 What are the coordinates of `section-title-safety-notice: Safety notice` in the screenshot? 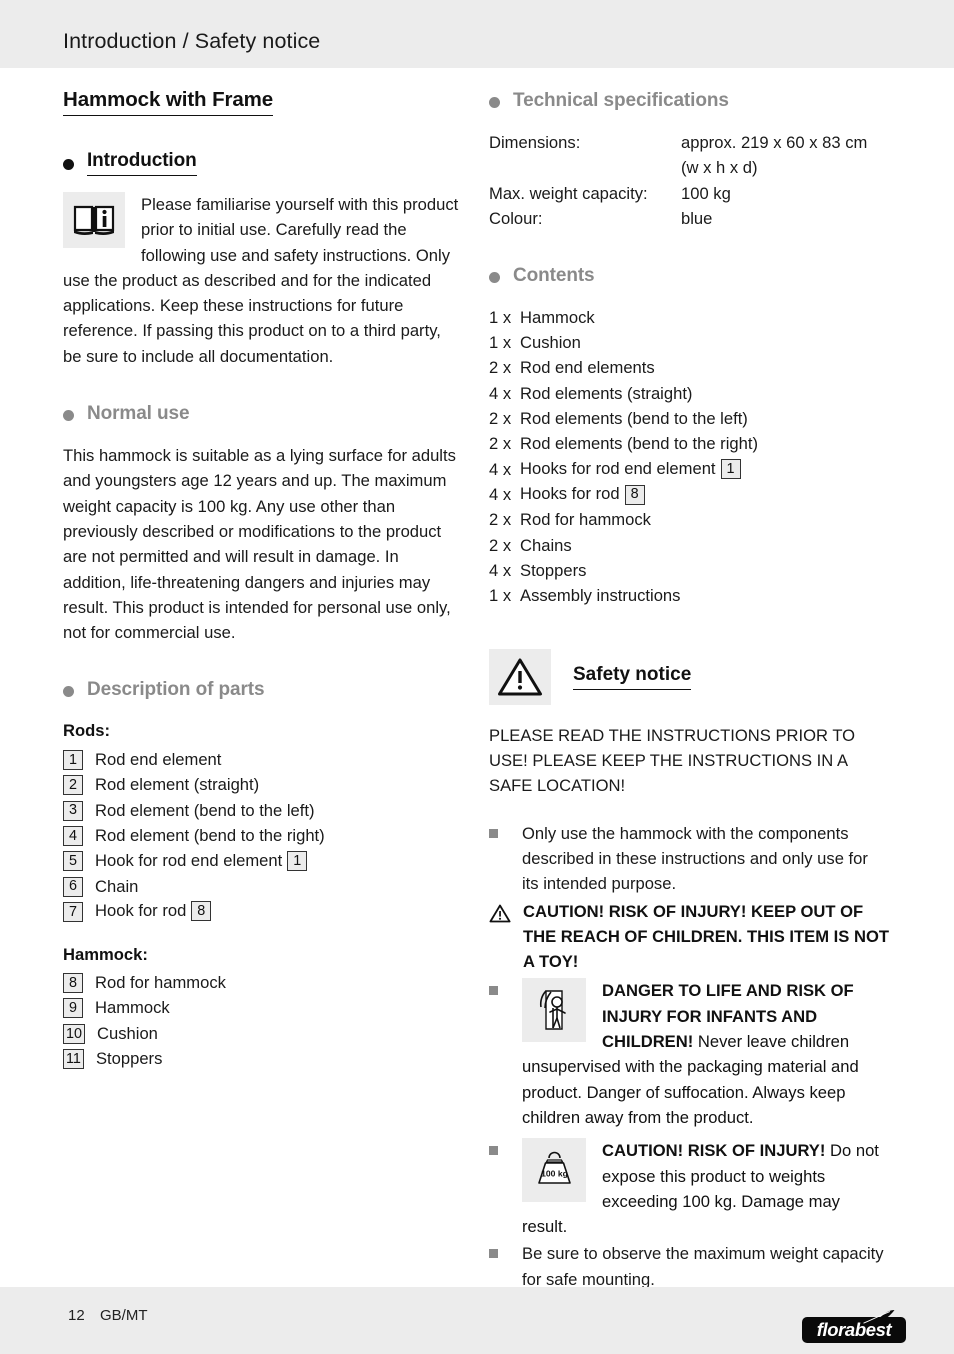 It's located at (632, 677).